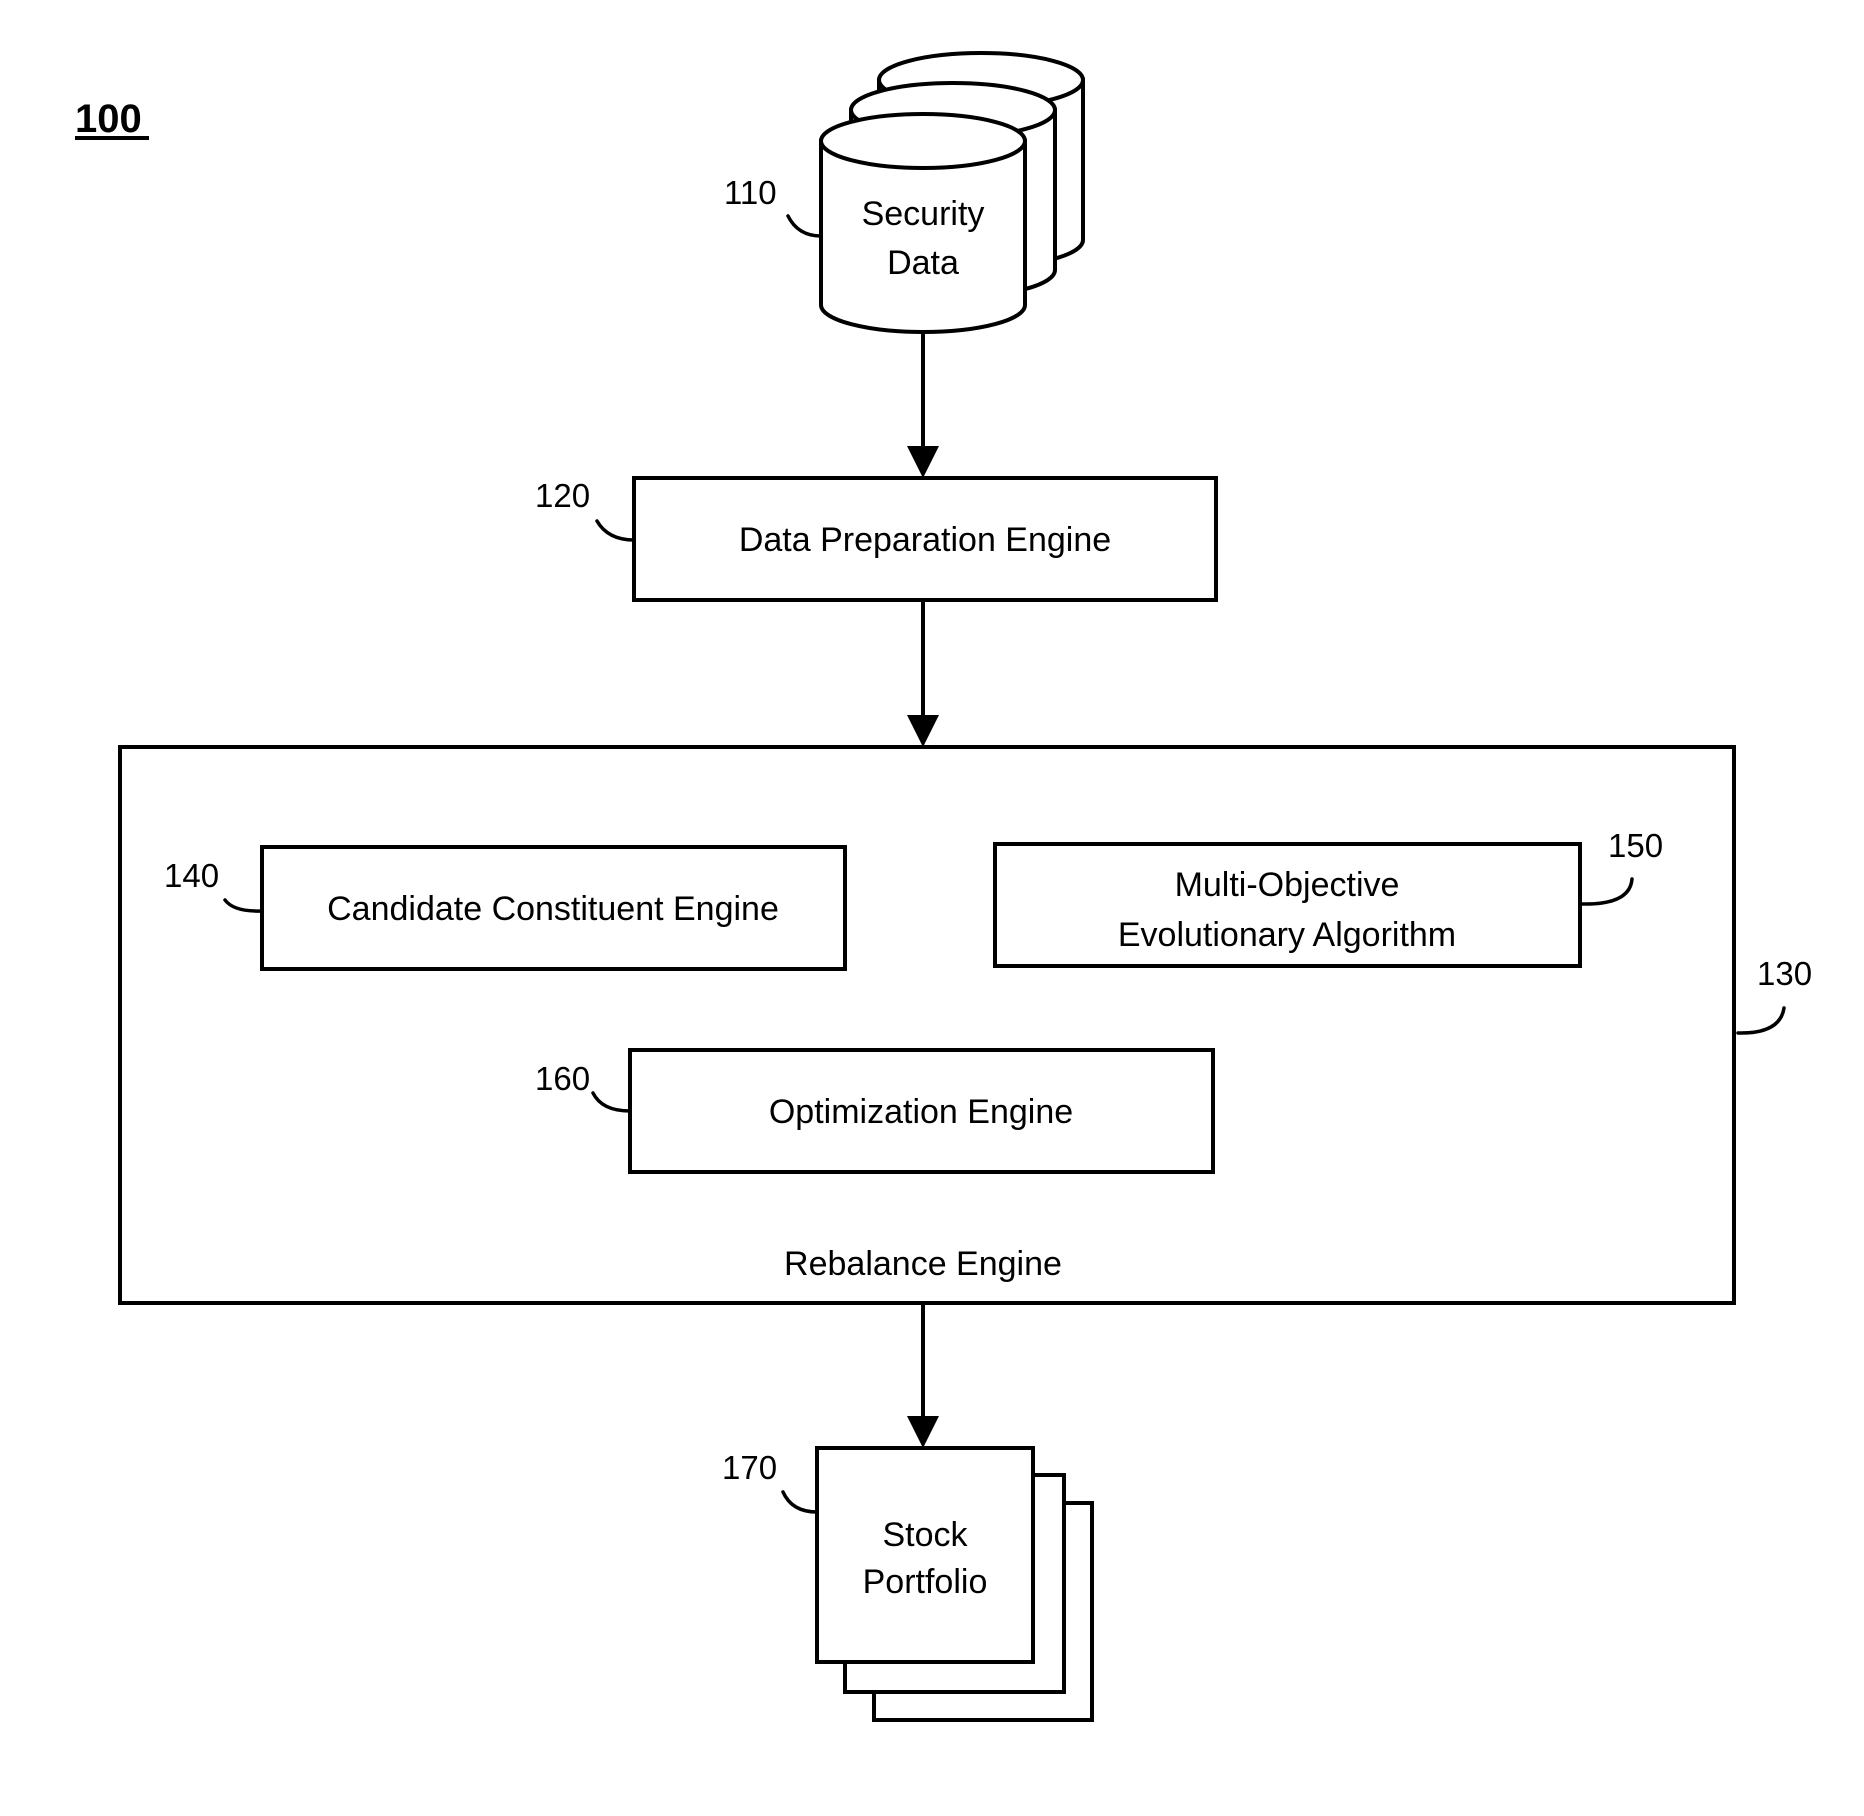 The width and height of the screenshot is (1864, 1816). I want to click on moea-label-line2: Evolutionary Algorithm, so click(1287, 935).